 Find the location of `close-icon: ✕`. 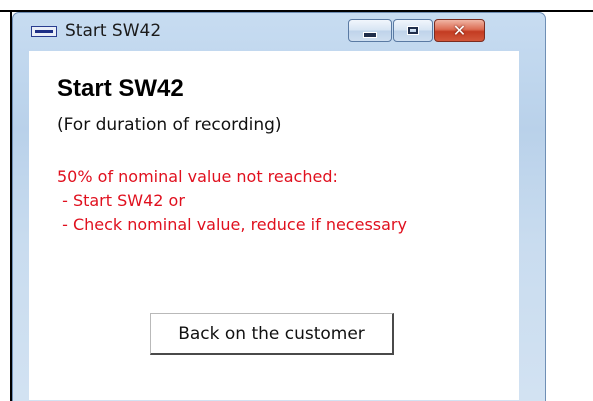

close-icon: ✕ is located at coordinates (459, 30).